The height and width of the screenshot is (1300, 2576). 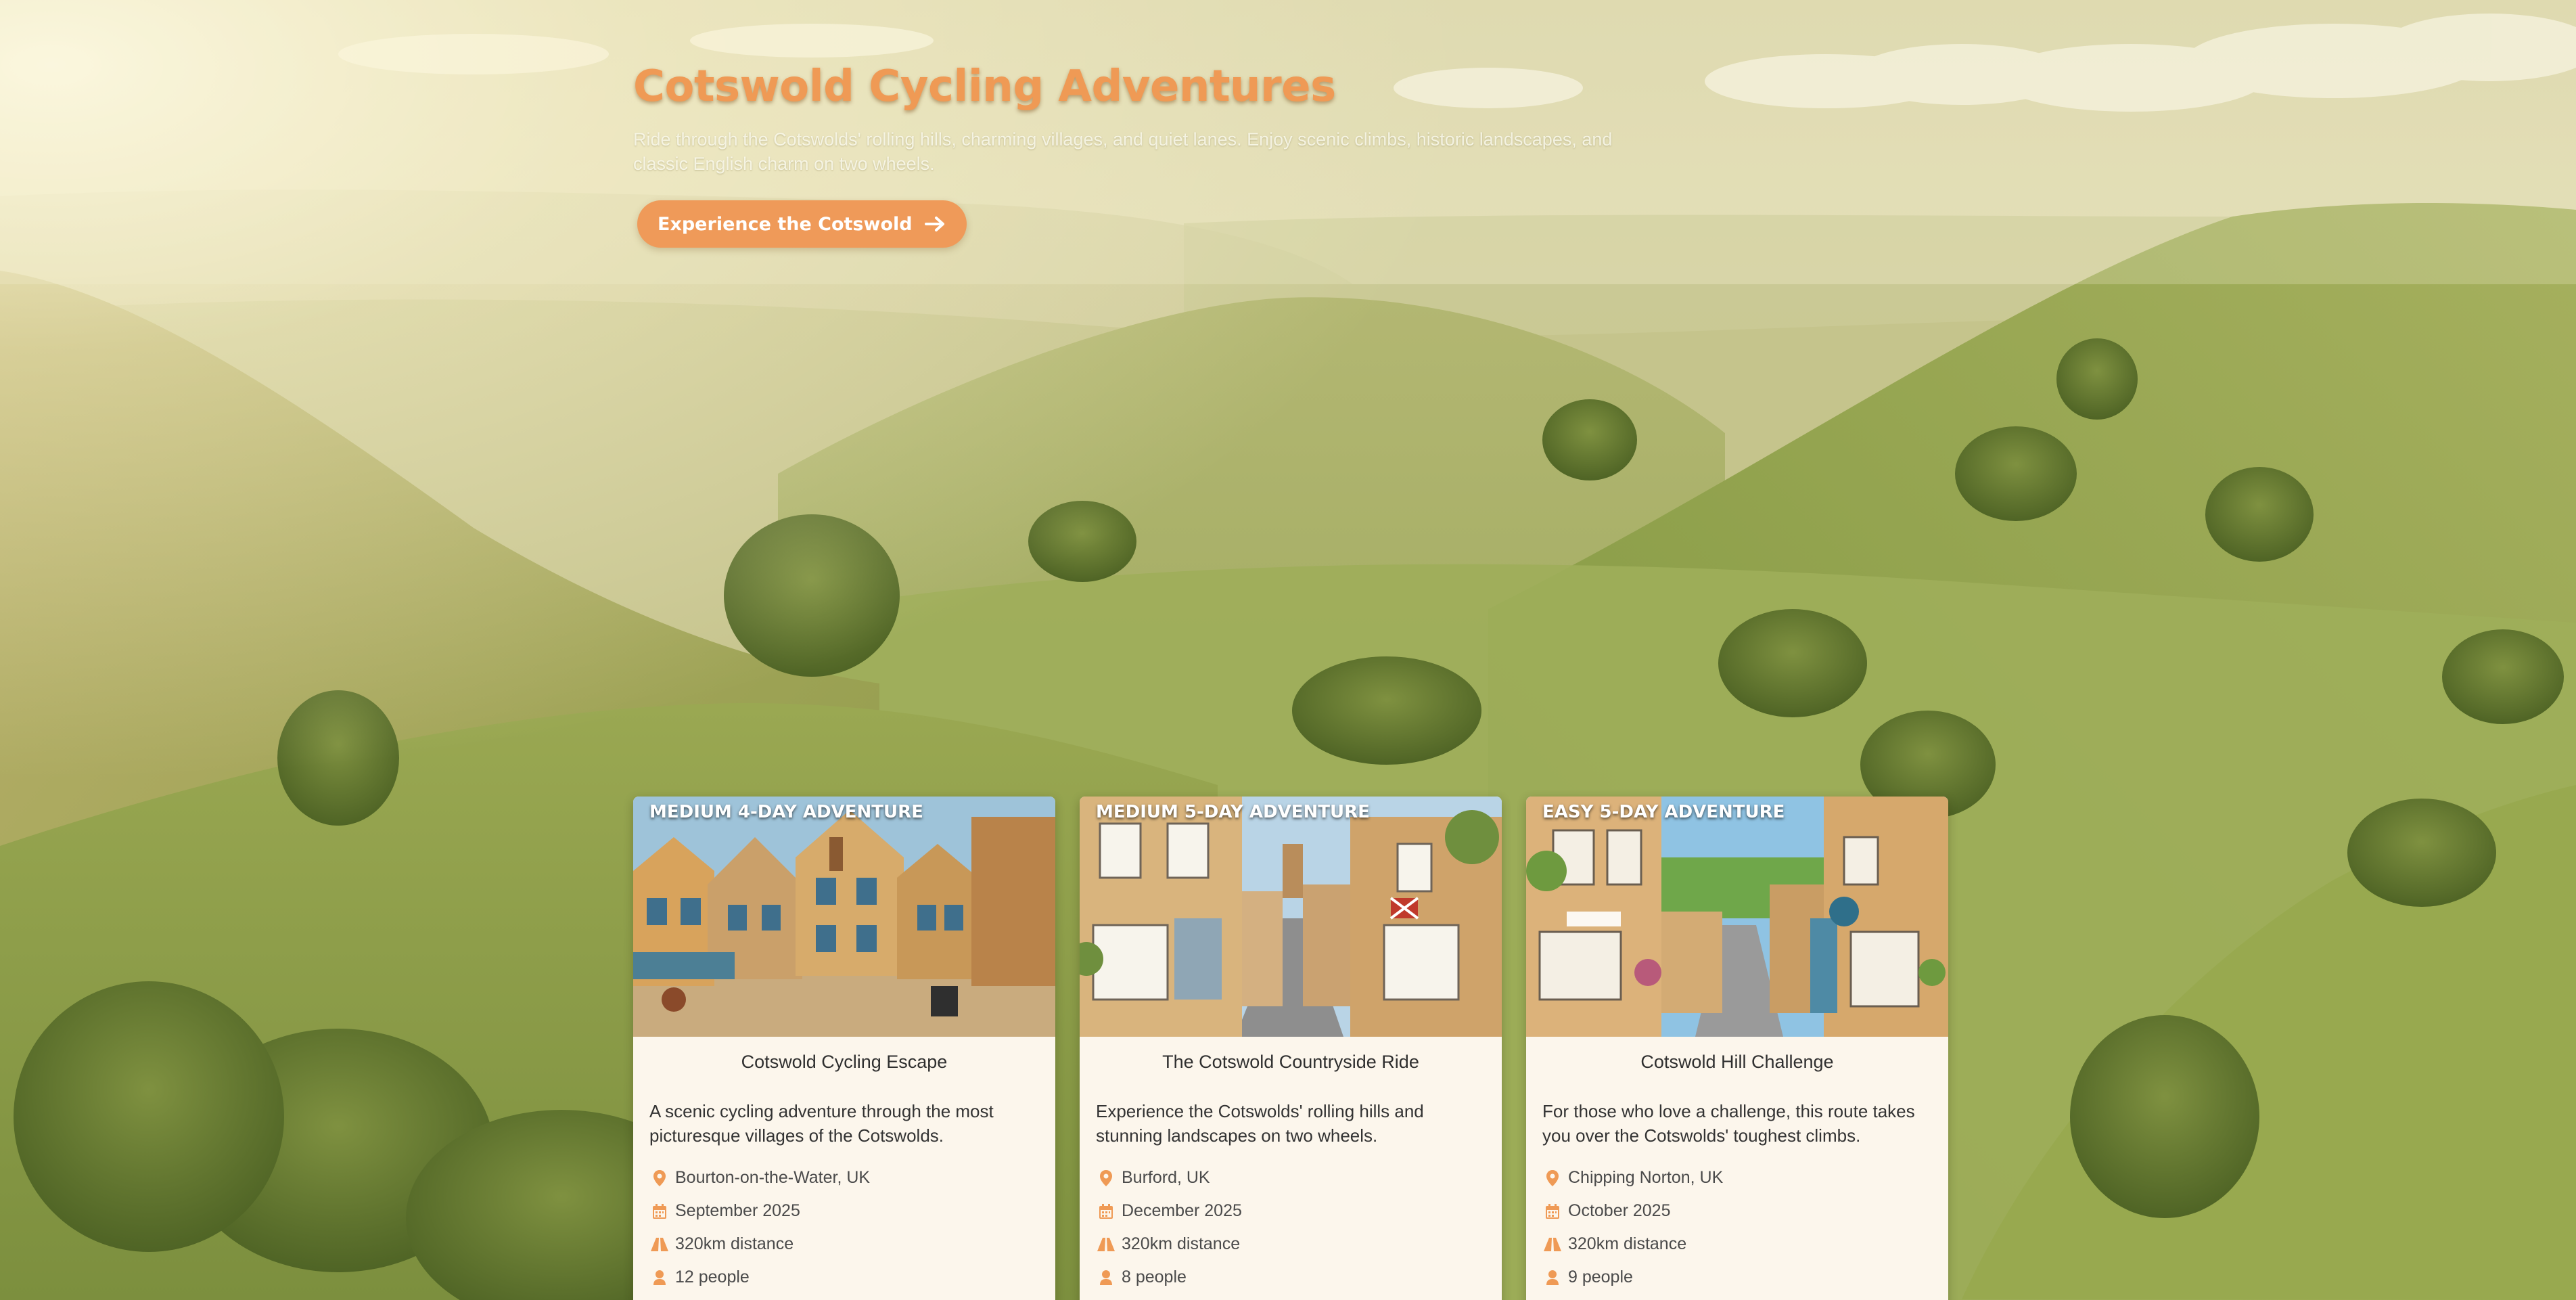 I want to click on card-difficulty-badge: MEDIUM 5-DAY ADVENTURE, so click(x=1233, y=812).